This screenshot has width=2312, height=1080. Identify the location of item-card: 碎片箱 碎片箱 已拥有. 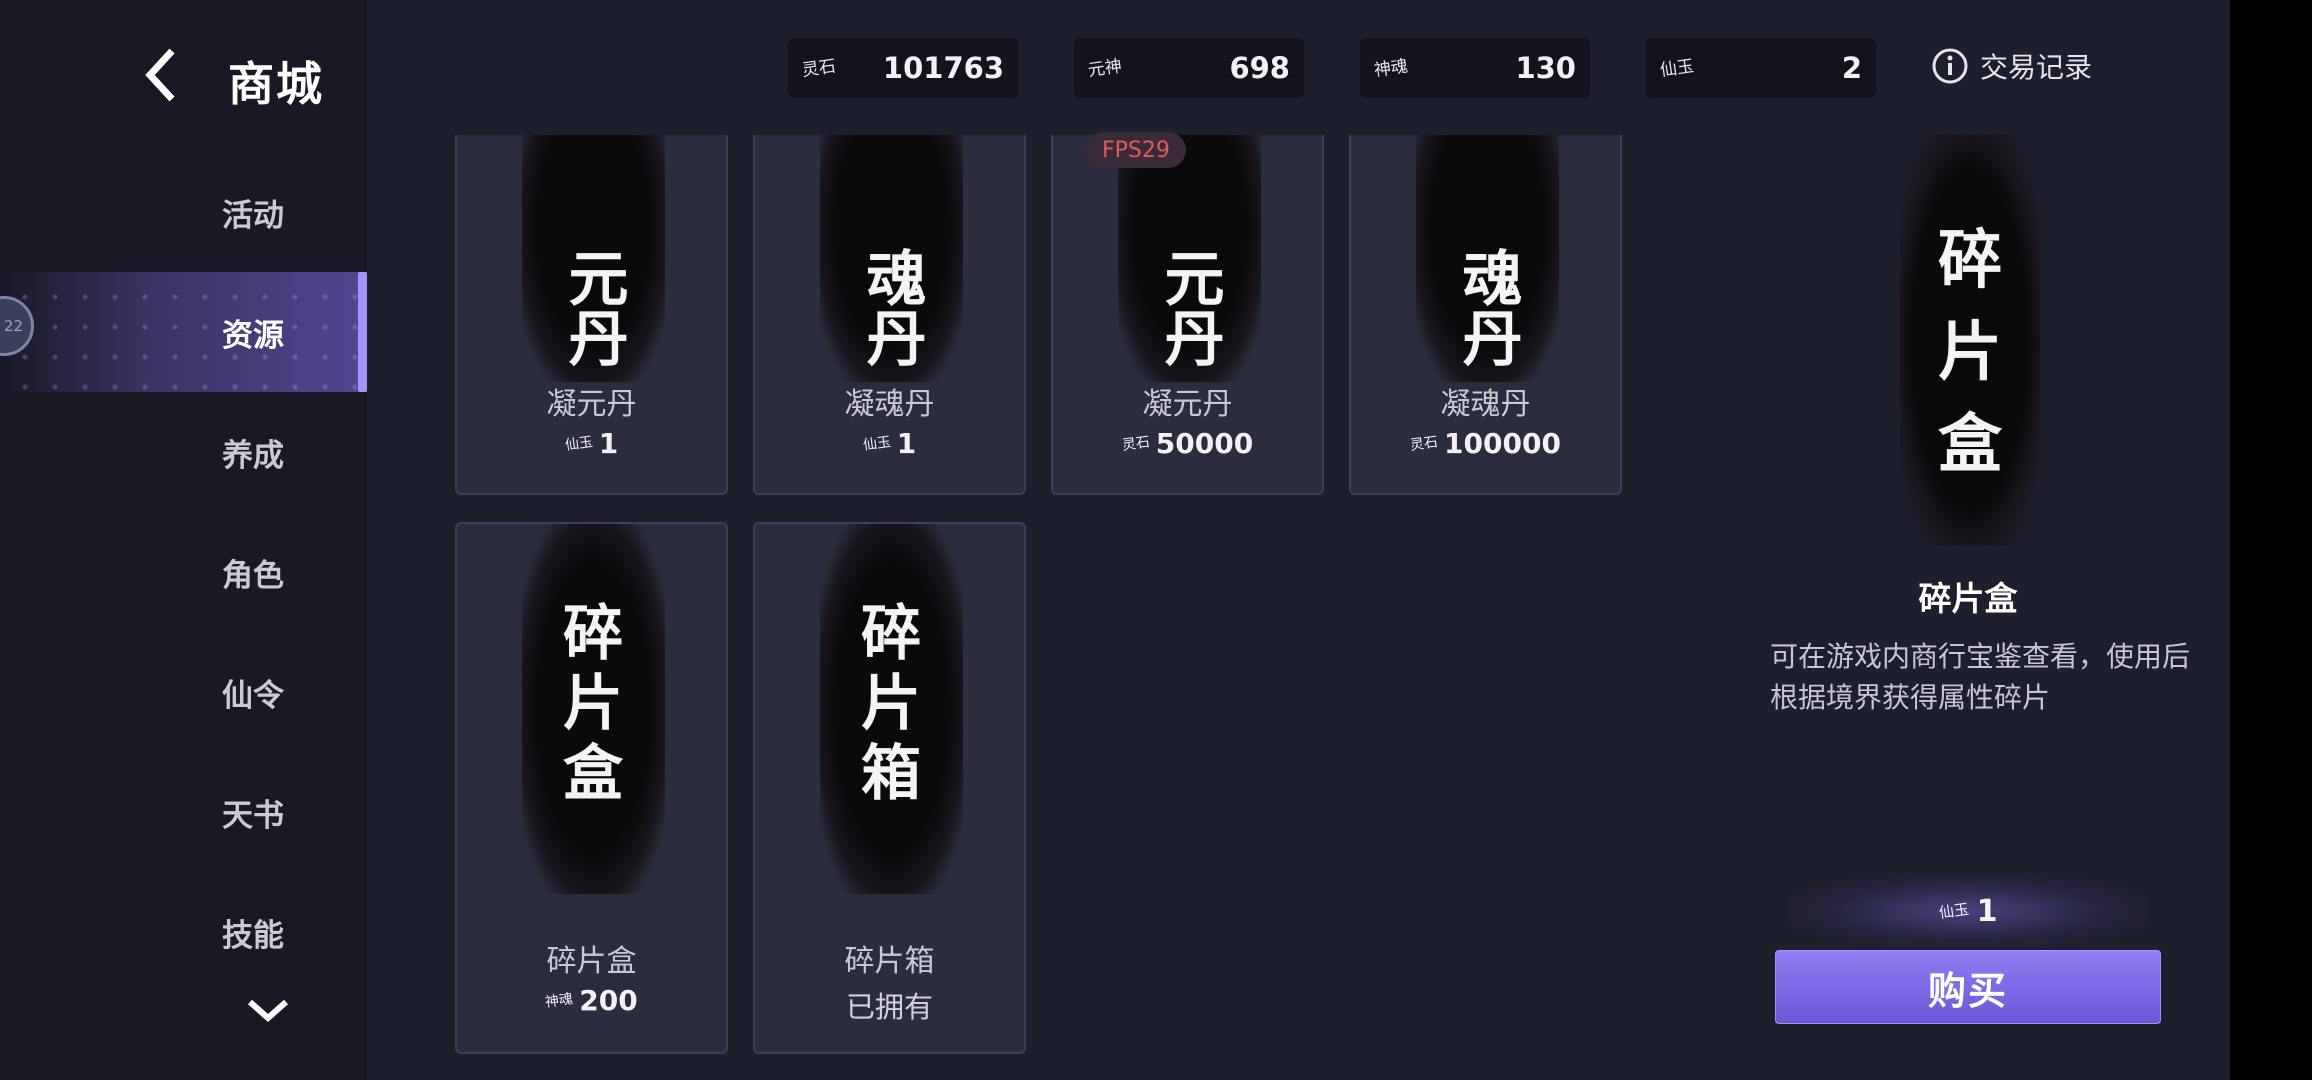
(889, 788).